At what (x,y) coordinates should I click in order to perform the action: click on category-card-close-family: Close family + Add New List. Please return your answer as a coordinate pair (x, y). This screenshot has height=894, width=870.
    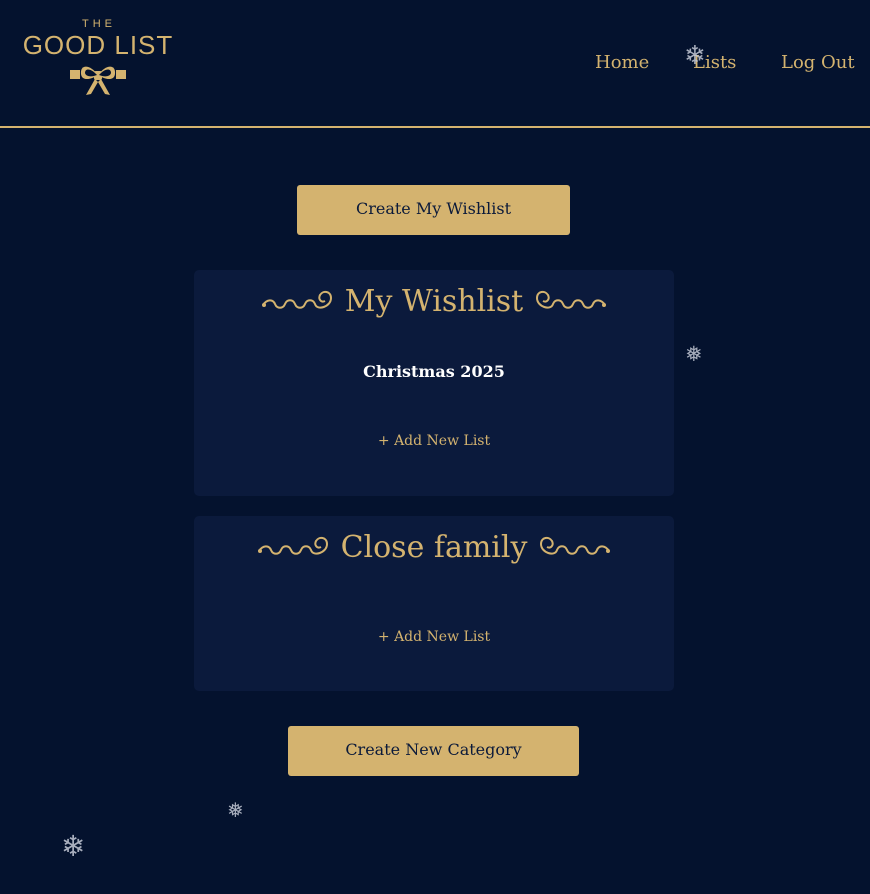
    Looking at the image, I should click on (434, 603).